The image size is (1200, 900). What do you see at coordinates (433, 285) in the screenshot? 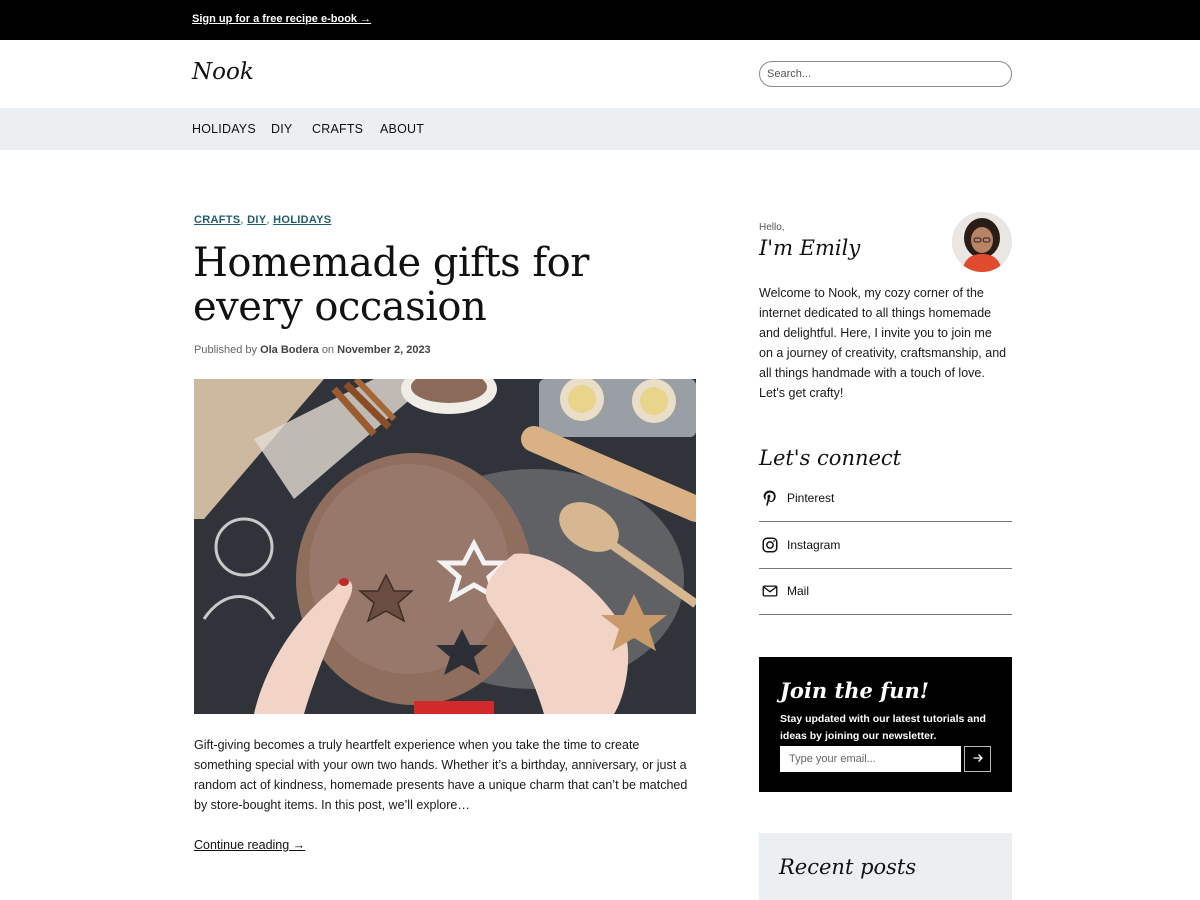
I see `post-title: Homemade gifts for every occasion` at bounding box center [433, 285].